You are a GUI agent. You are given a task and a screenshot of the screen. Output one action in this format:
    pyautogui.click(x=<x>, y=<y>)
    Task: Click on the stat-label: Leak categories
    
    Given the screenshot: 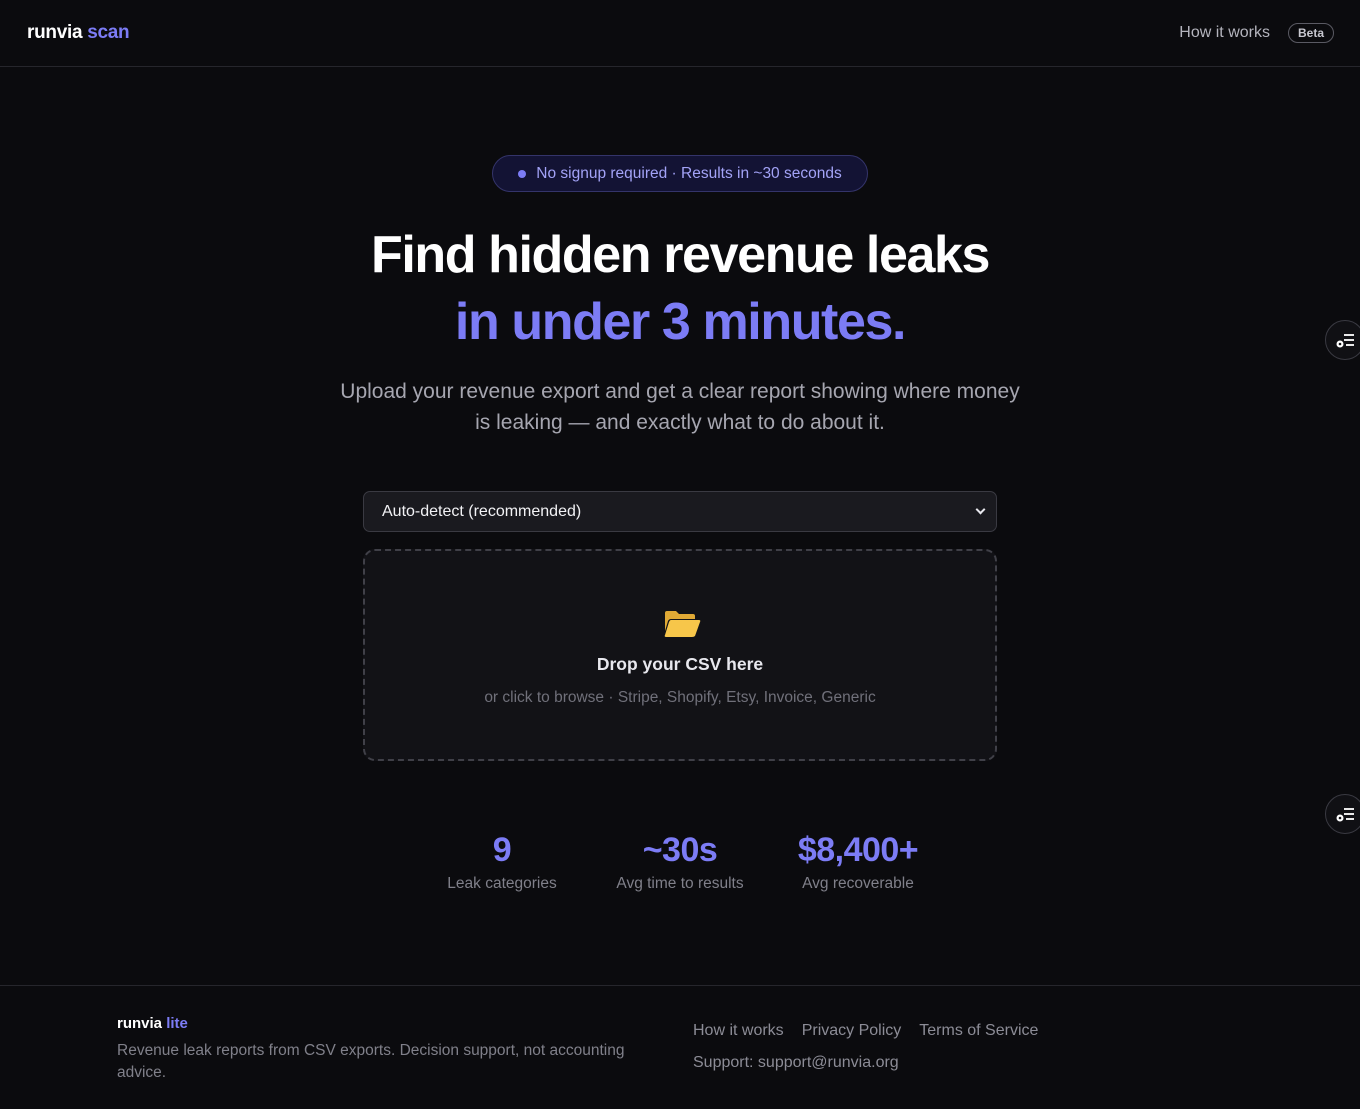 What is the action you would take?
    pyautogui.click(x=502, y=883)
    